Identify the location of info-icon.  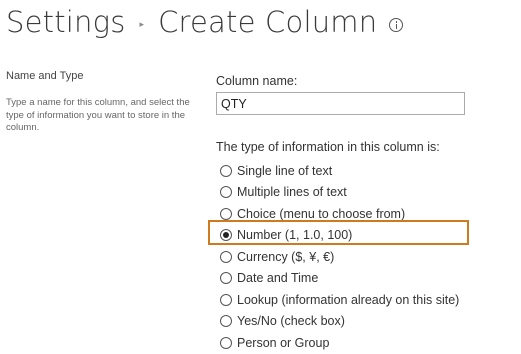
(396, 25).